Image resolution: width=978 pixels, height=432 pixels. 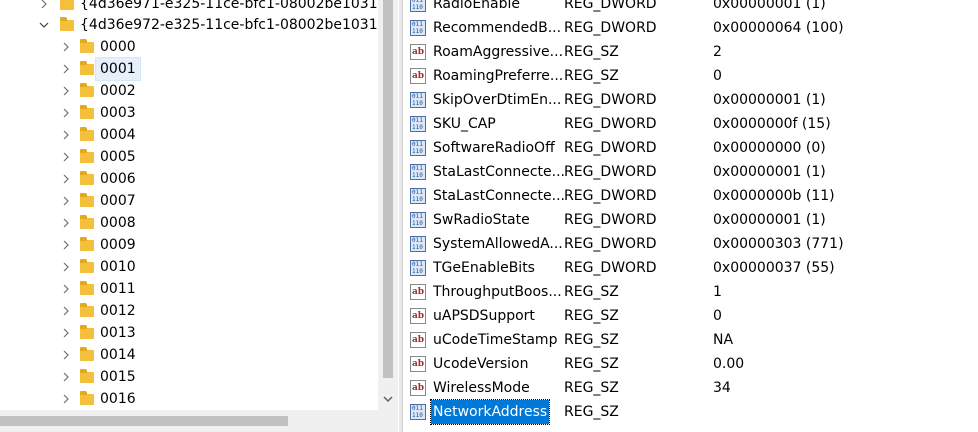 I want to click on tree-node-0011: 0011, so click(x=189, y=289).